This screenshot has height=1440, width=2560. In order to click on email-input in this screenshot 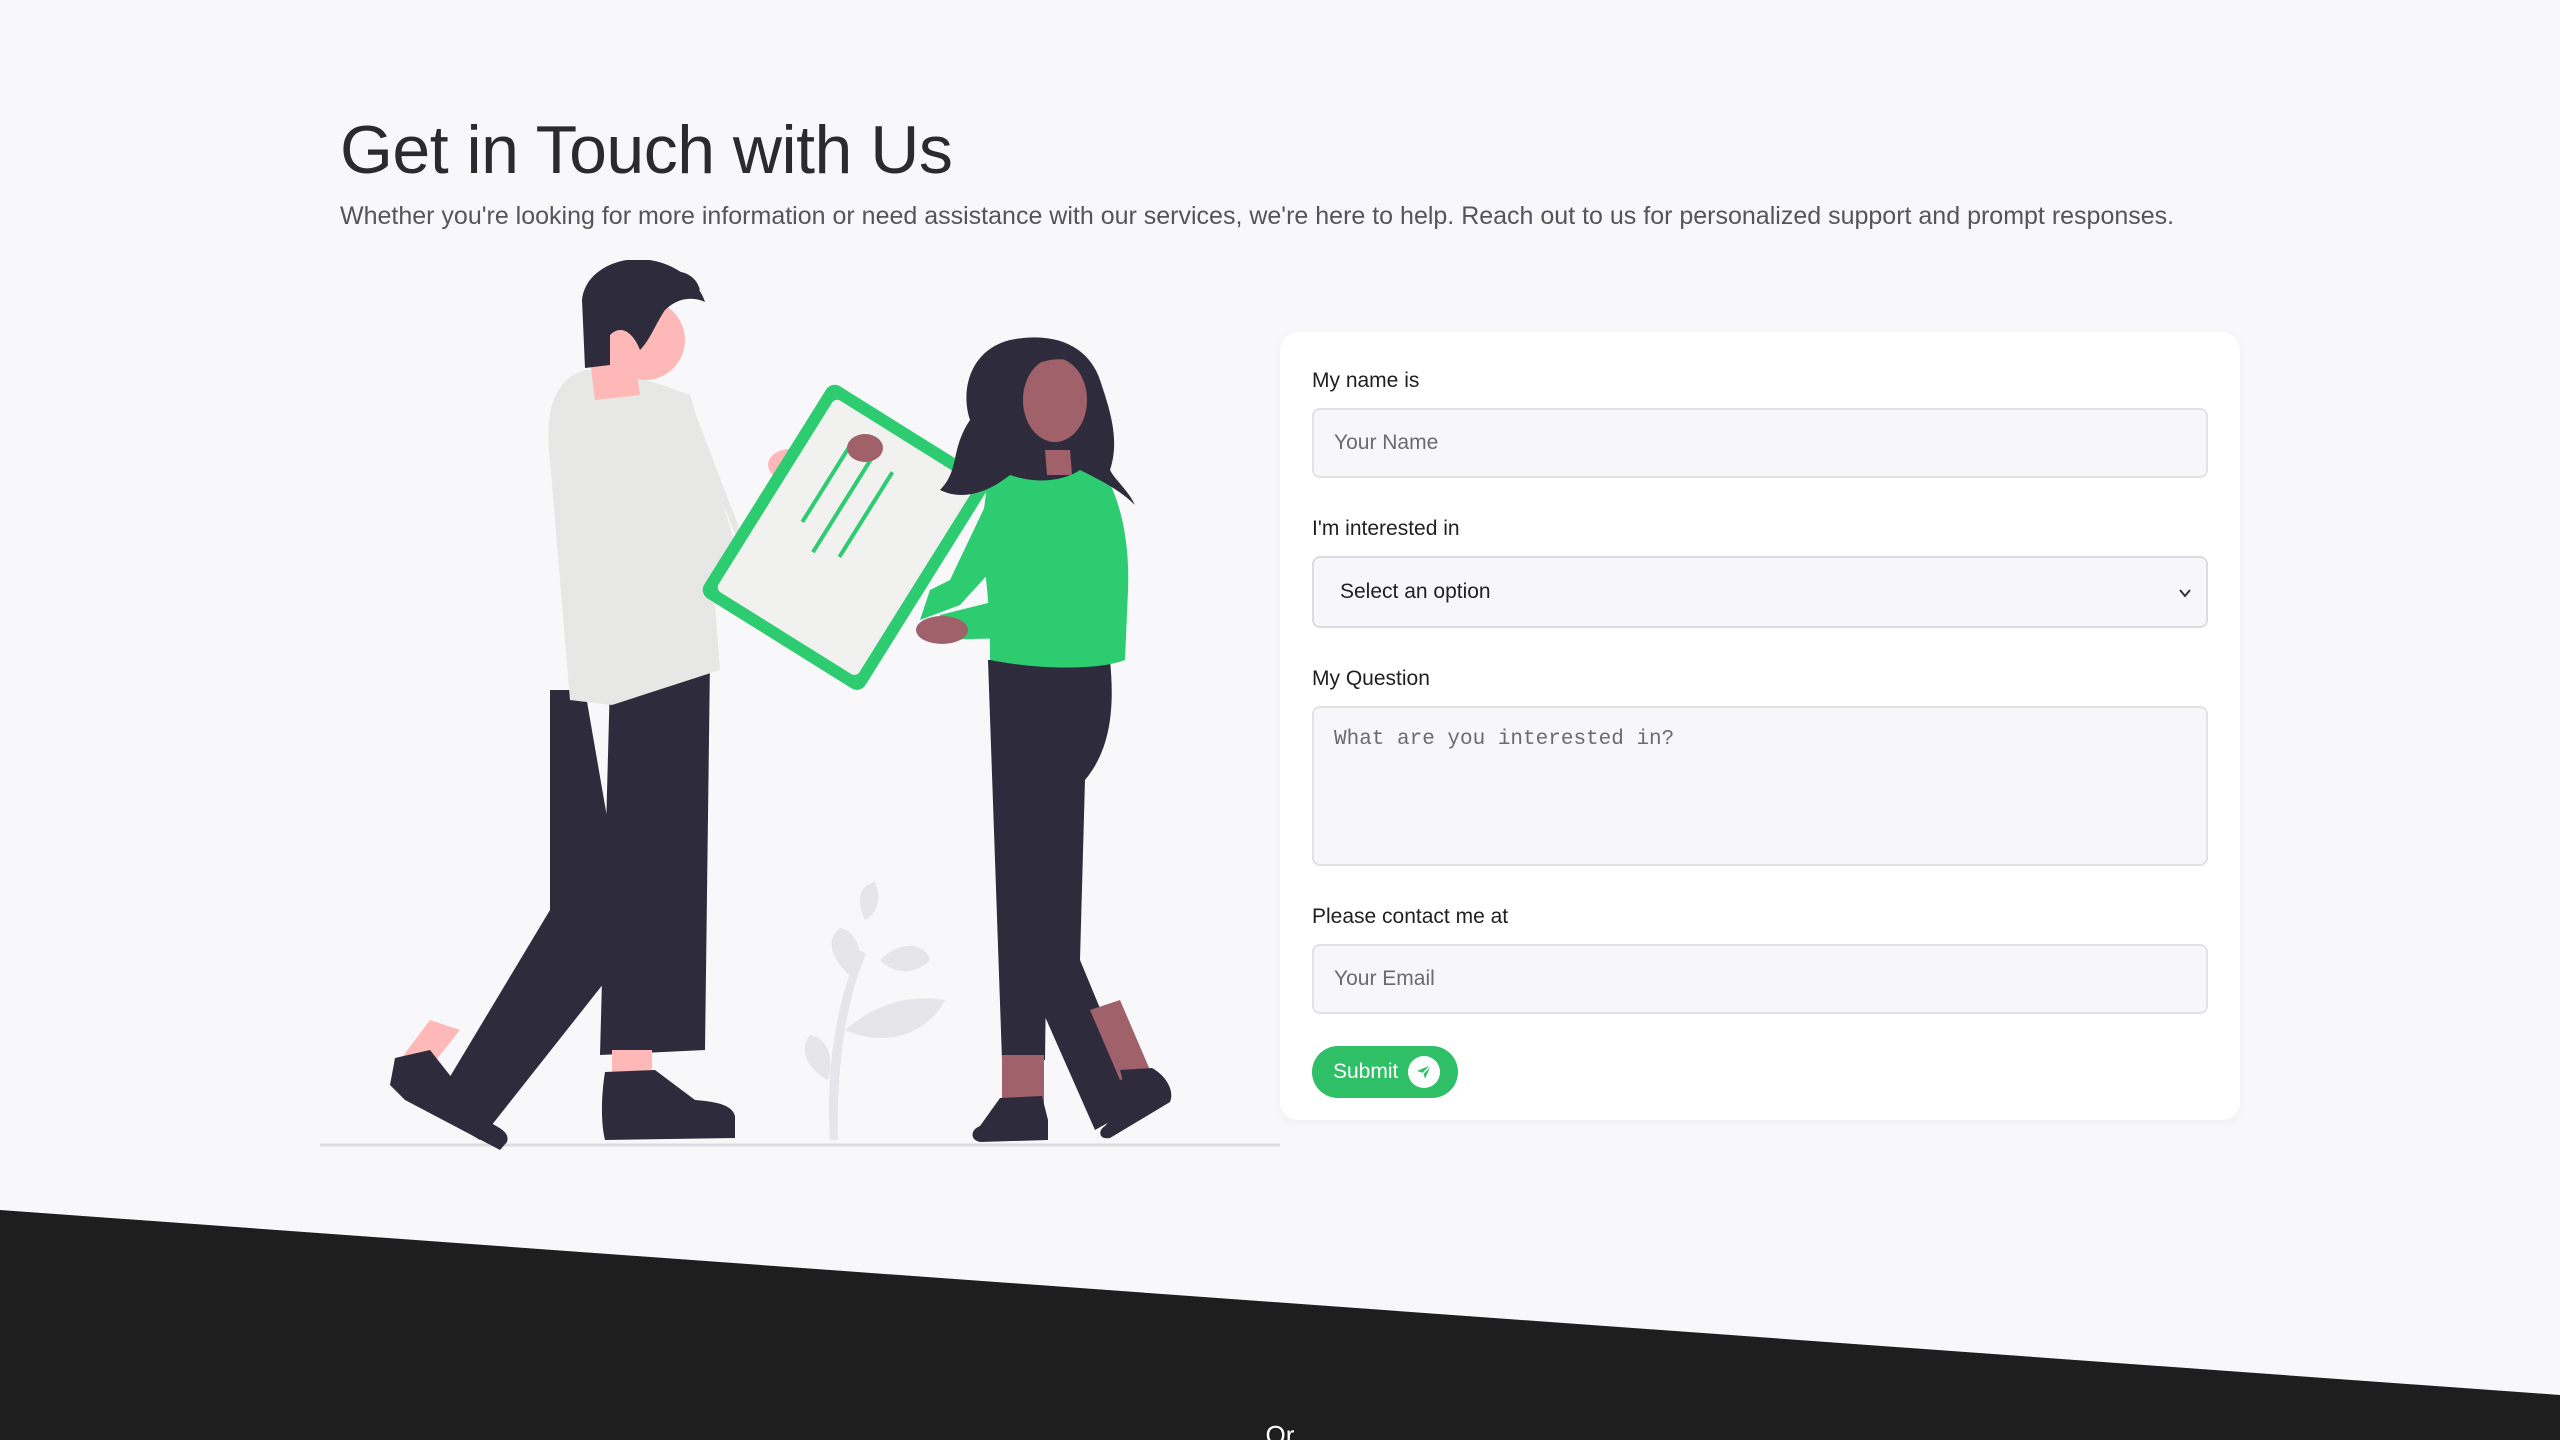, I will do `click(1760, 979)`.